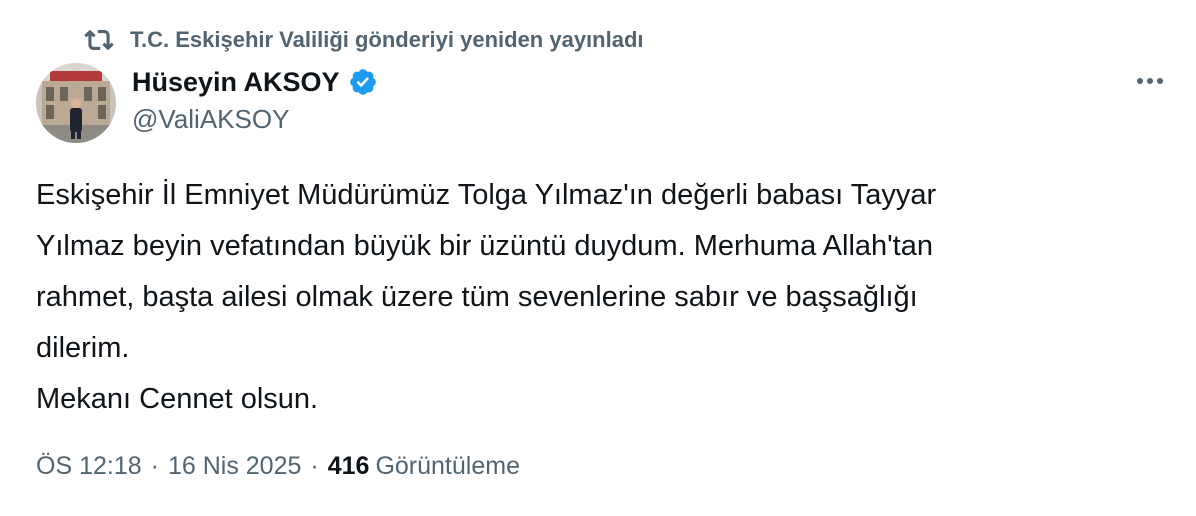 Image resolution: width=1196 pixels, height=516 pixels. Describe the element at coordinates (99, 40) in the screenshot. I see `repost-icon` at that location.